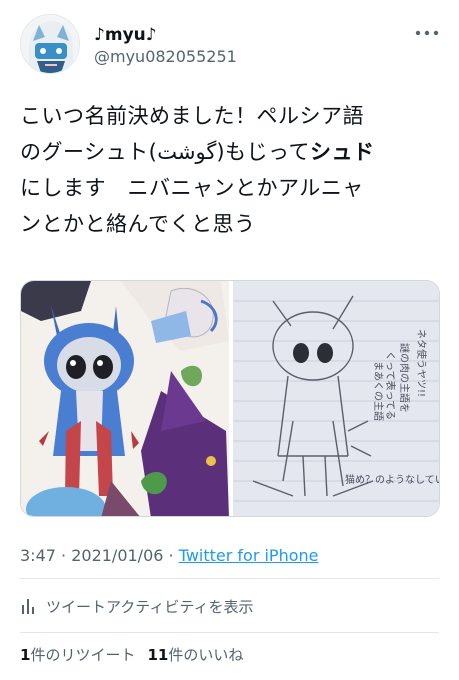  I want to click on more-icon, so click(427, 33).